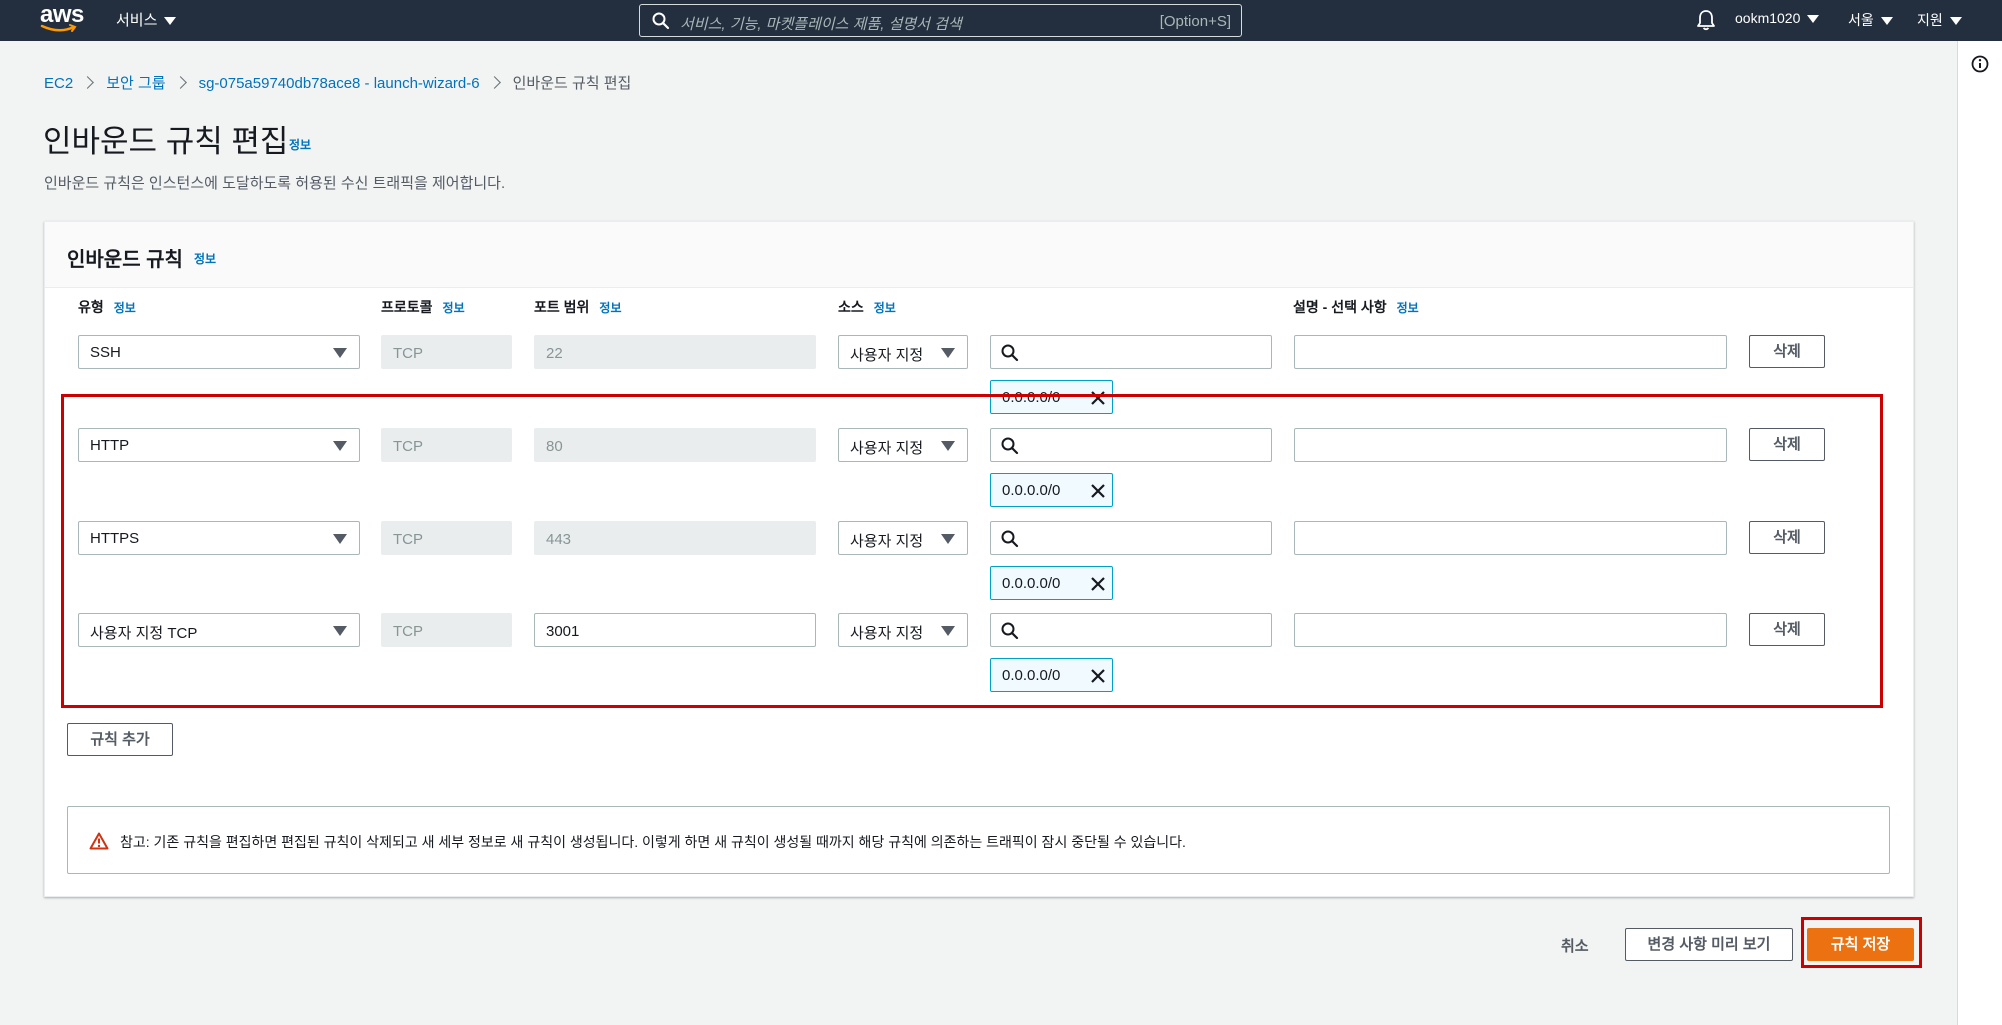 This screenshot has height=1025, width=2002. What do you see at coordinates (166, 141) in the screenshot?
I see `page-title: 인바운드 규칙 편집` at bounding box center [166, 141].